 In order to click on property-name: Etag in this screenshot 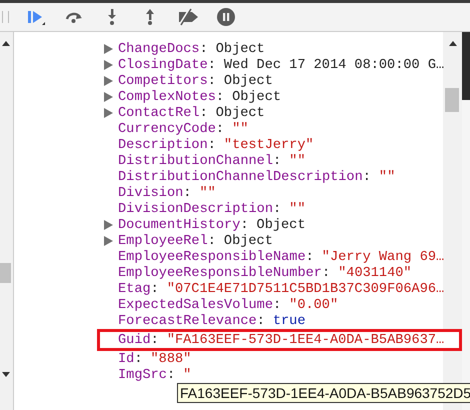, I will do `click(134, 289)`.